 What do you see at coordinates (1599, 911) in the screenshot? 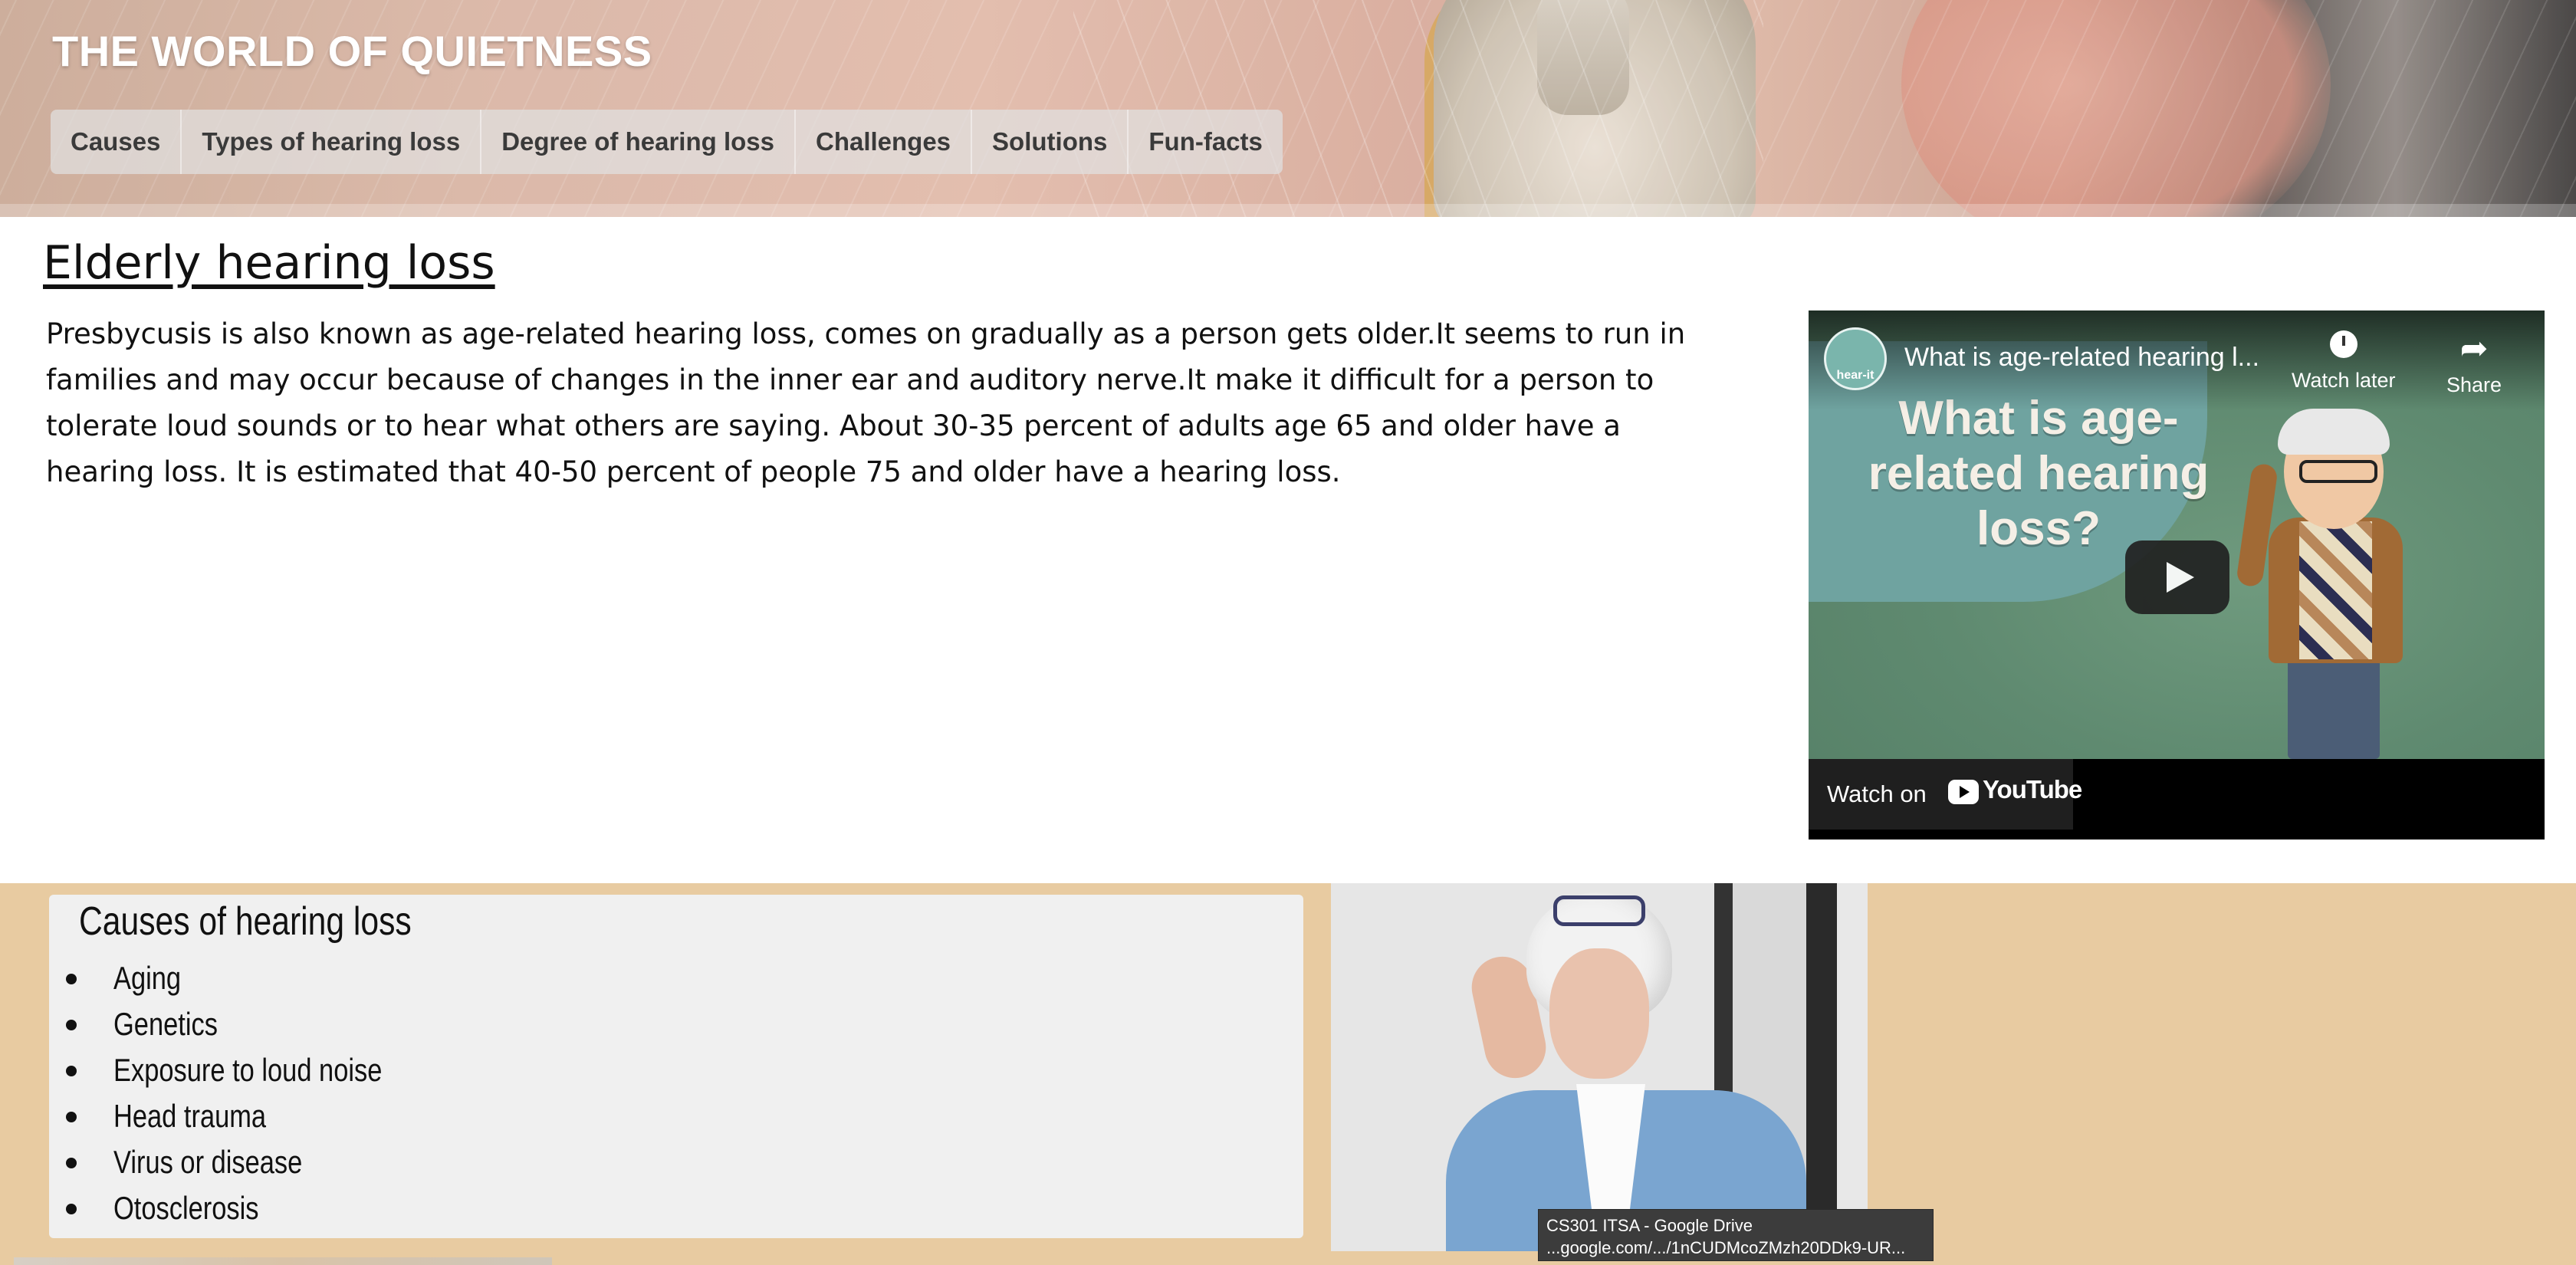
I see `photo-glasses` at bounding box center [1599, 911].